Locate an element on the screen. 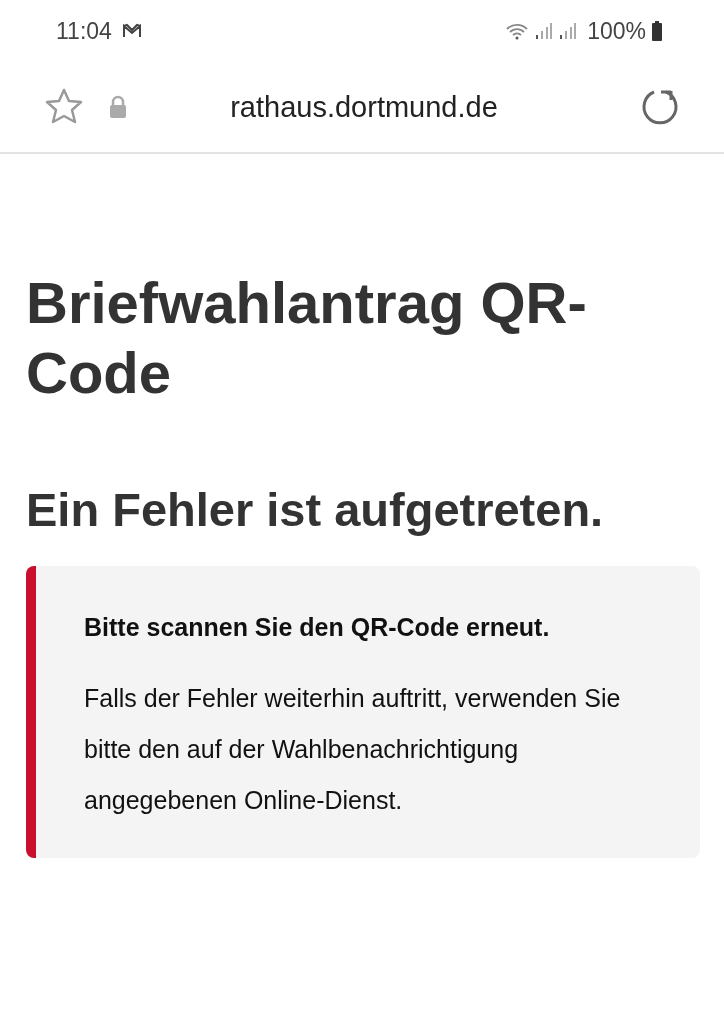  lock-icon is located at coordinates (118, 107).